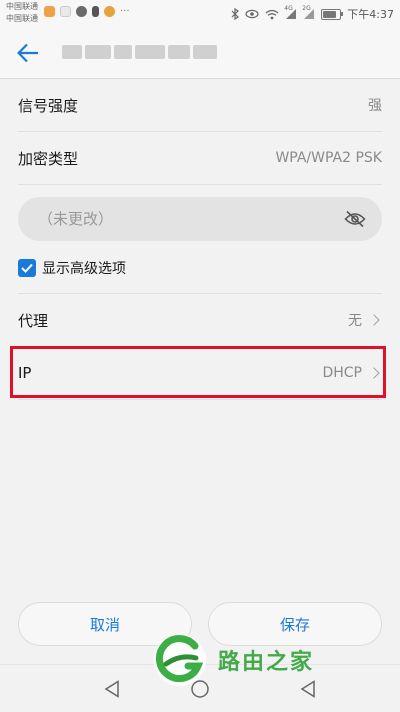 This screenshot has height=712, width=400. What do you see at coordinates (332, 14) in the screenshot?
I see `battery-icon` at bounding box center [332, 14].